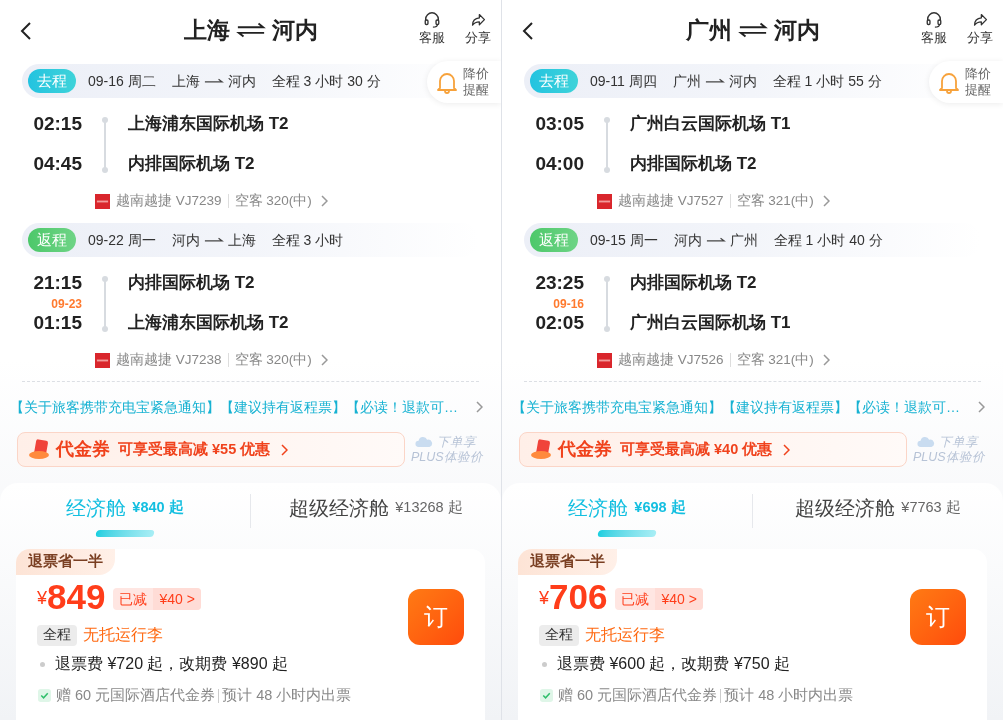 This screenshot has width=1003, height=720. I want to click on arrival-time: 02:05, so click(559, 322).